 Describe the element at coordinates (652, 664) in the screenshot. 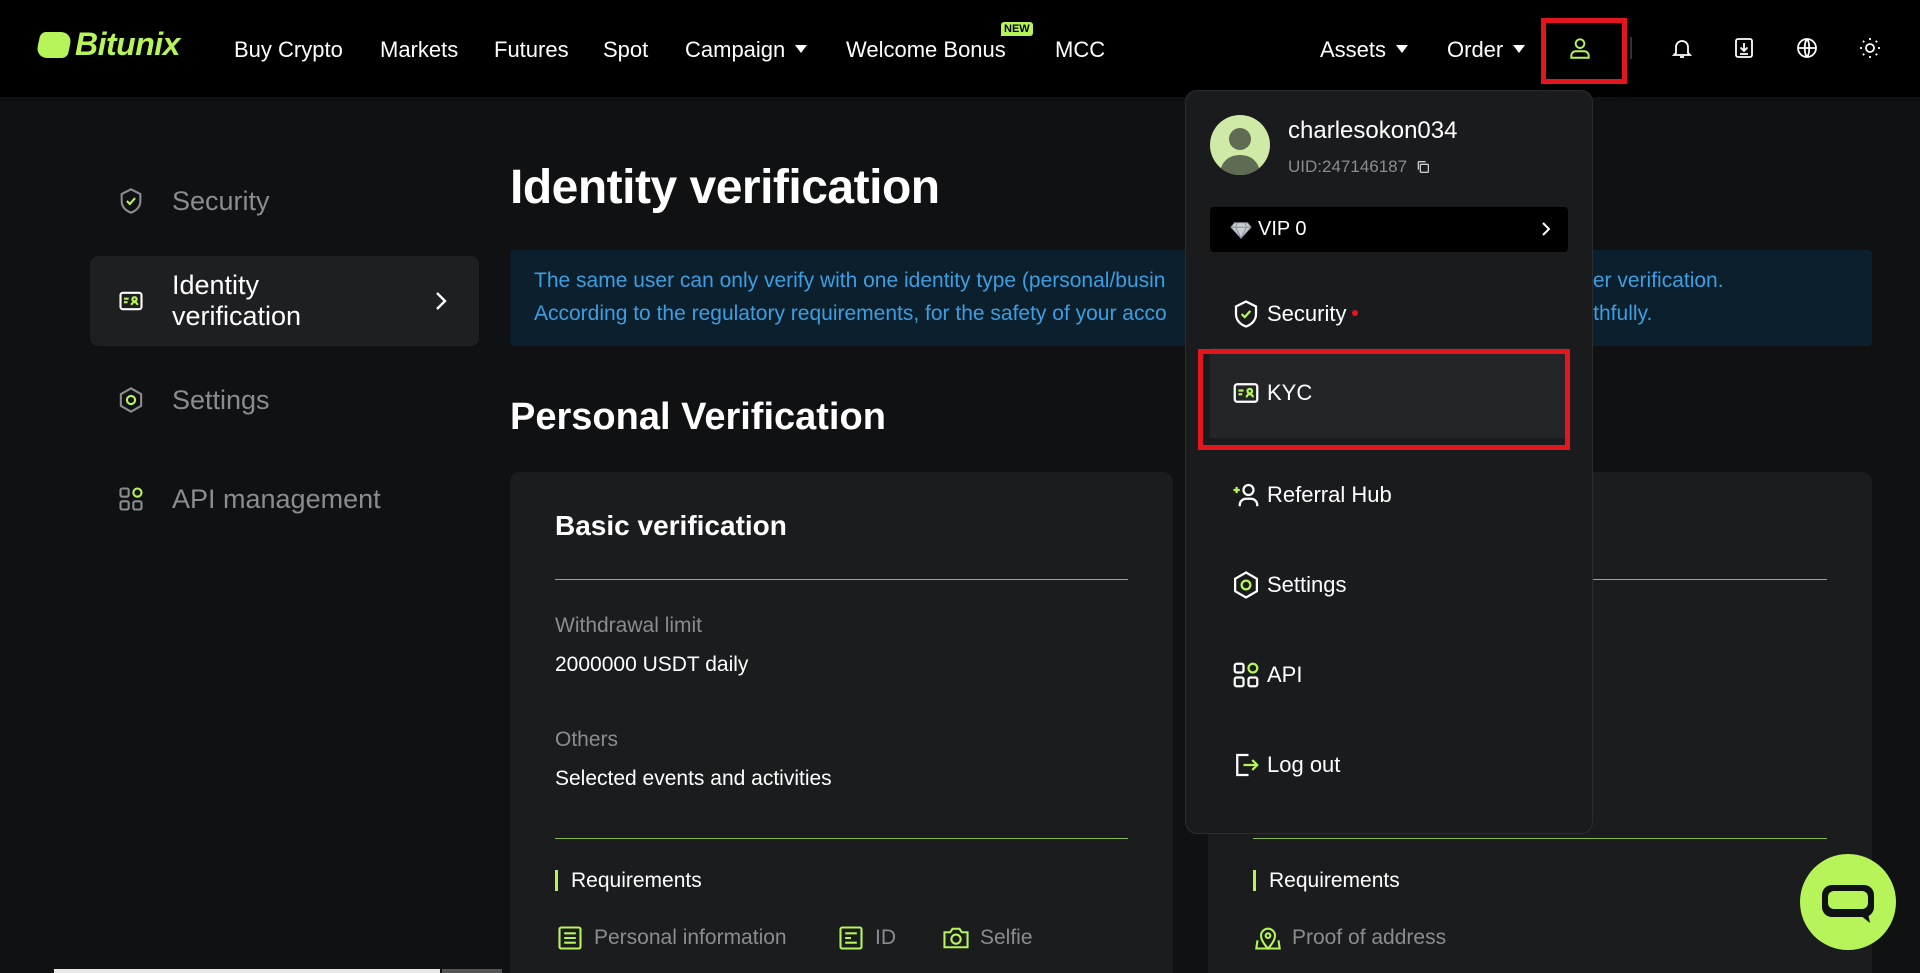

I see `withdrawal-limit-value: 2000000 USDT daily` at that location.